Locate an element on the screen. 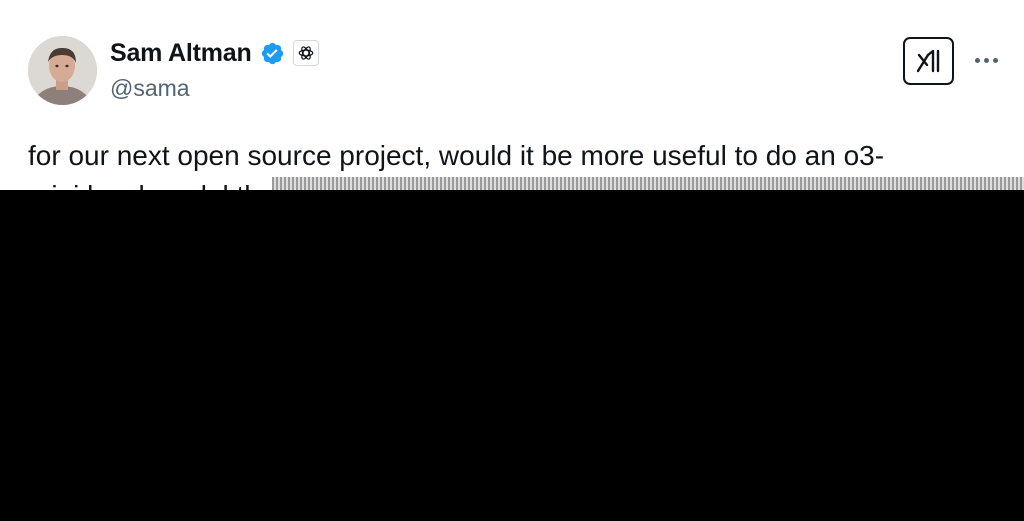  more-options-icon is located at coordinates (986, 60).